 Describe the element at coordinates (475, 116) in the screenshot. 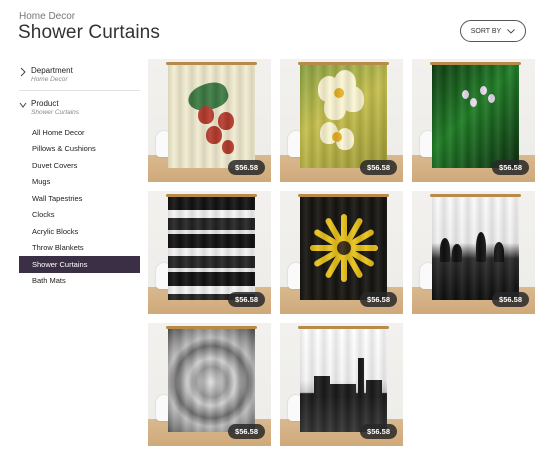

I see `green-leaves-curtain-image` at that location.